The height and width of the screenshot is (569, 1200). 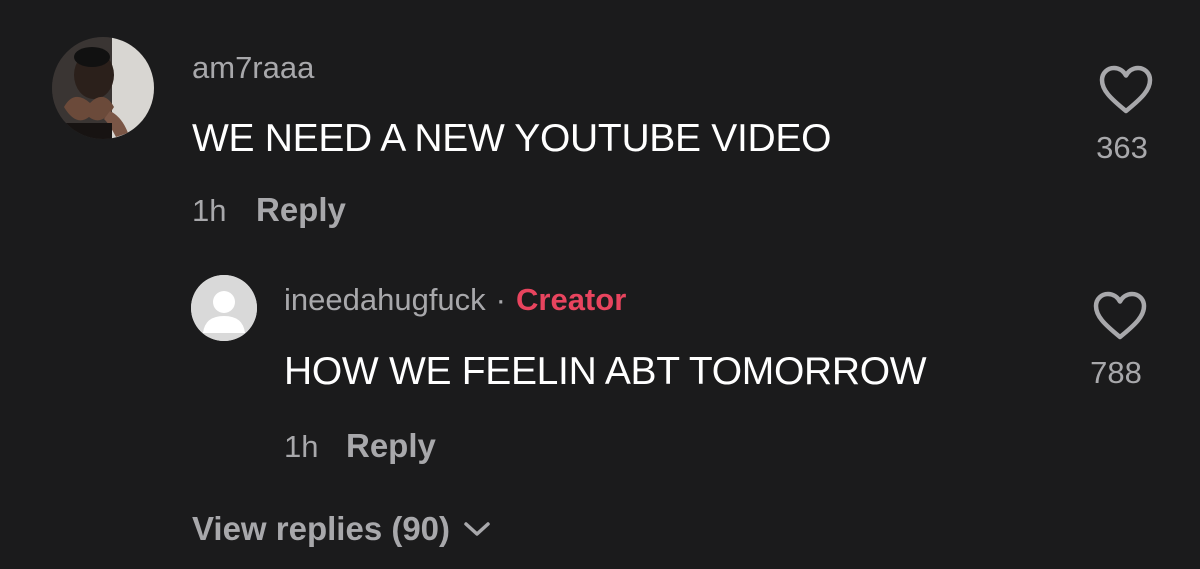 I want to click on creator-badge: Creator, so click(x=571, y=299).